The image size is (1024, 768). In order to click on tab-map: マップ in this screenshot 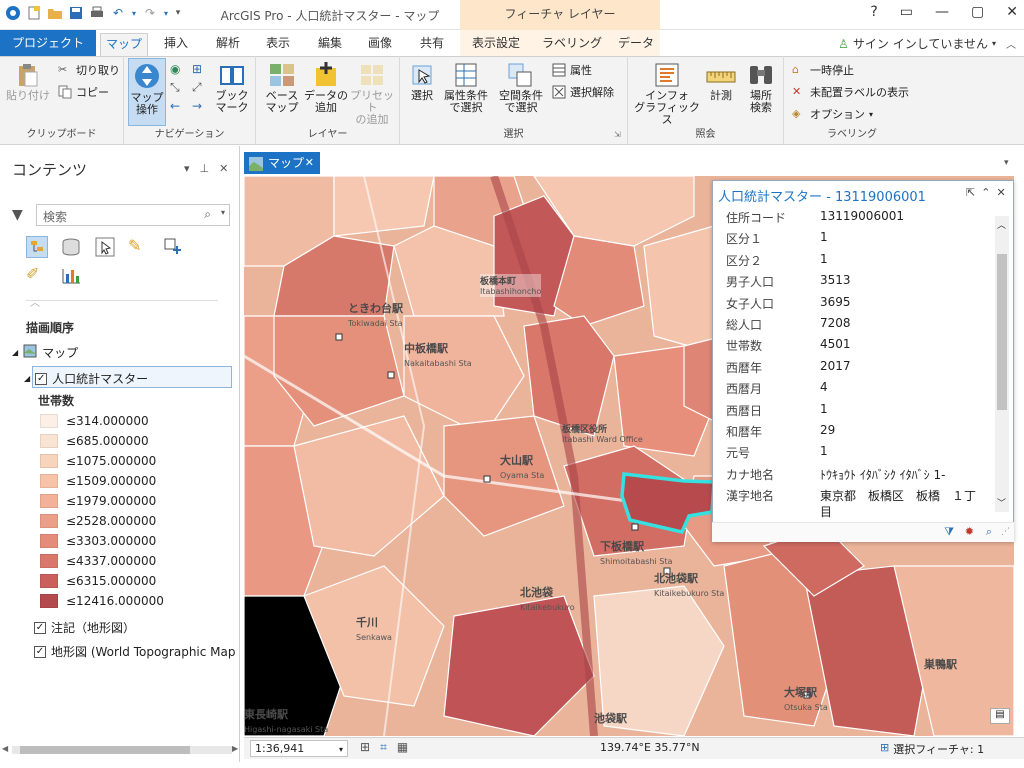, I will do `click(124, 44)`.